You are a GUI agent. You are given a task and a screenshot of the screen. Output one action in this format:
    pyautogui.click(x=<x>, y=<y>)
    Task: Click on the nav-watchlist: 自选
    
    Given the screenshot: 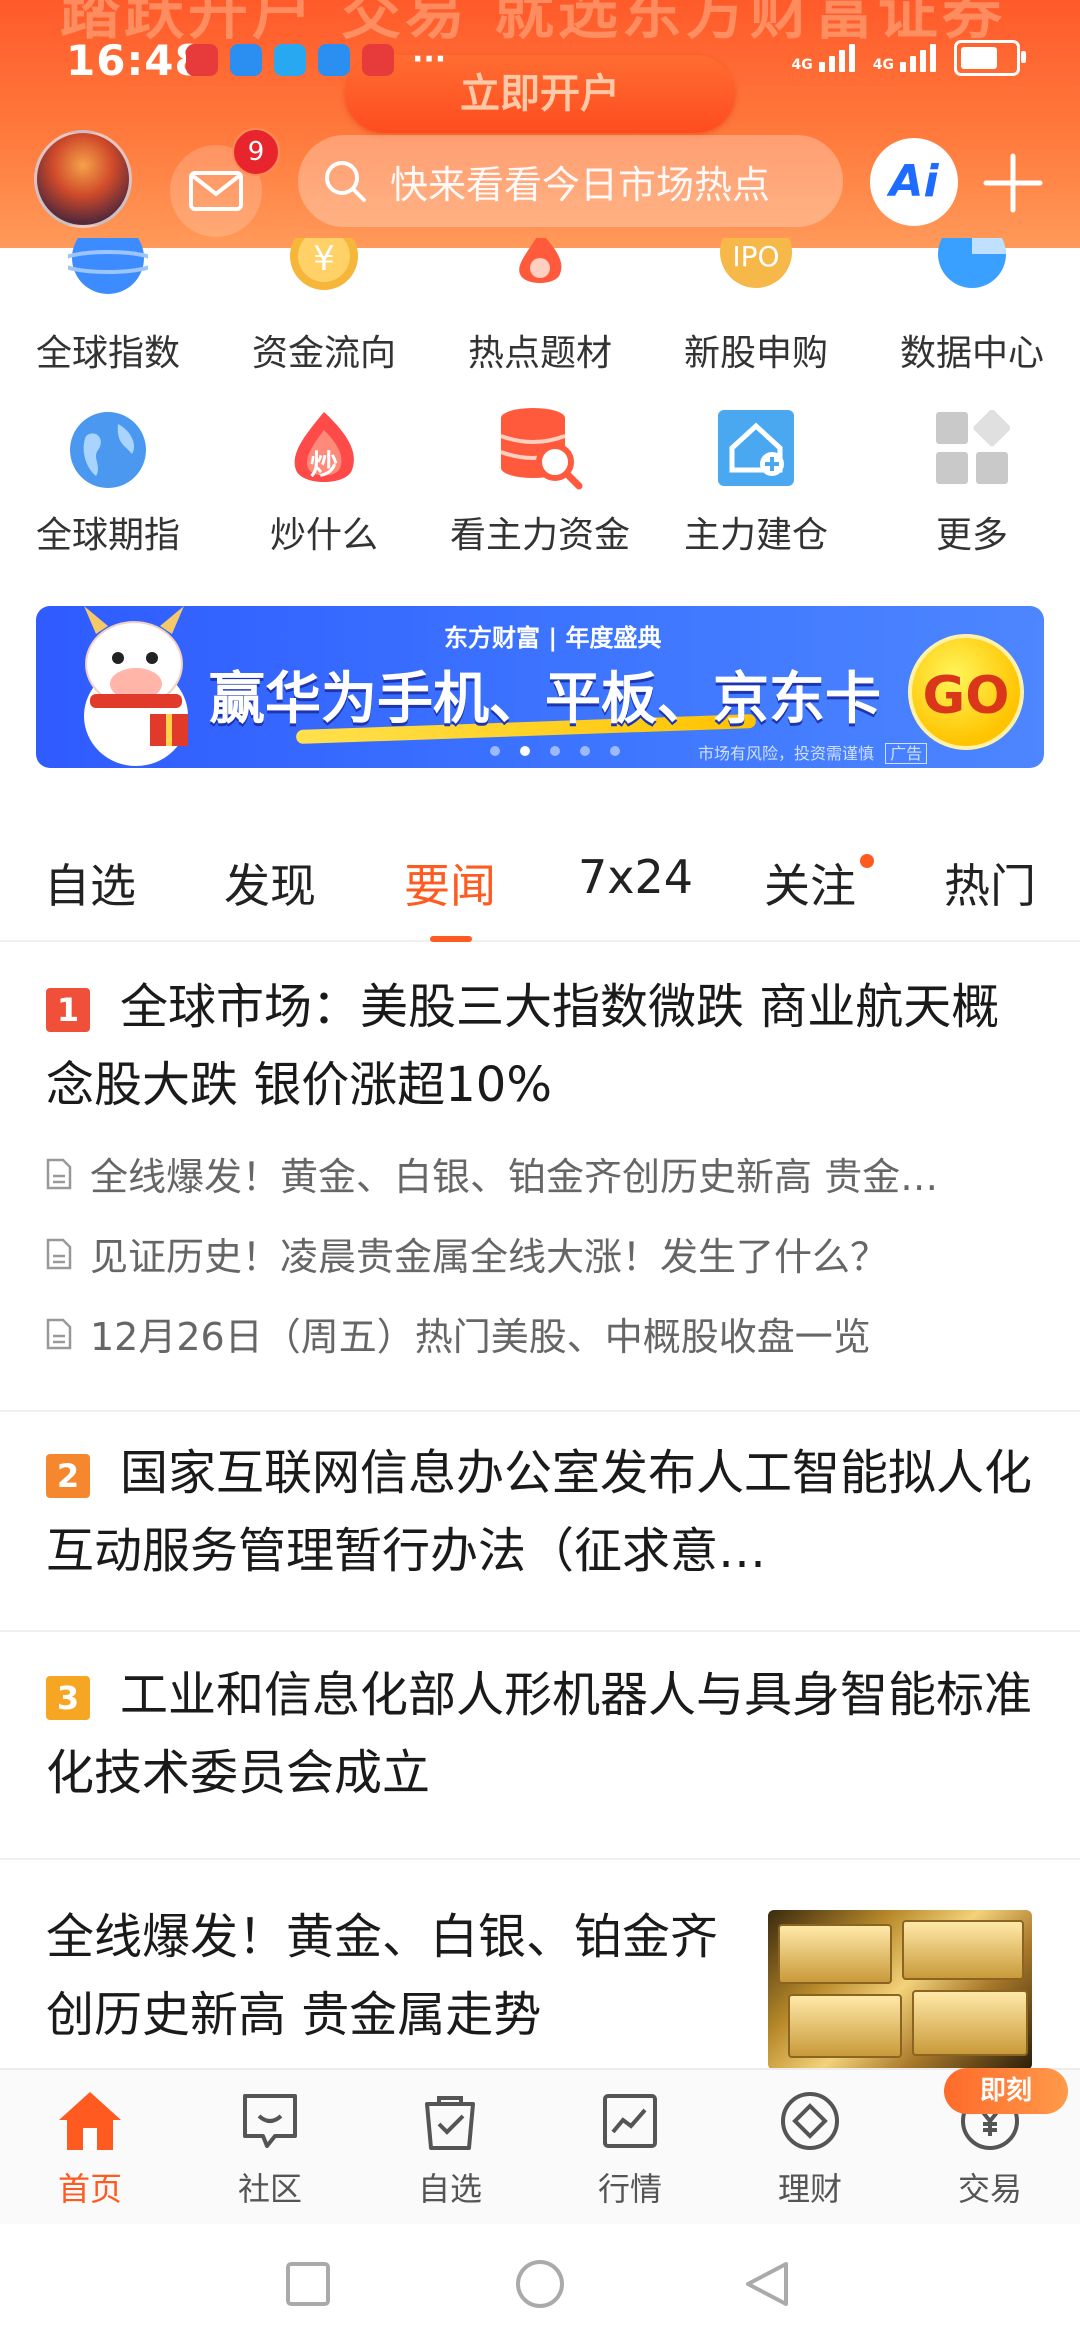 What is the action you would take?
    pyautogui.click(x=450, y=2150)
    